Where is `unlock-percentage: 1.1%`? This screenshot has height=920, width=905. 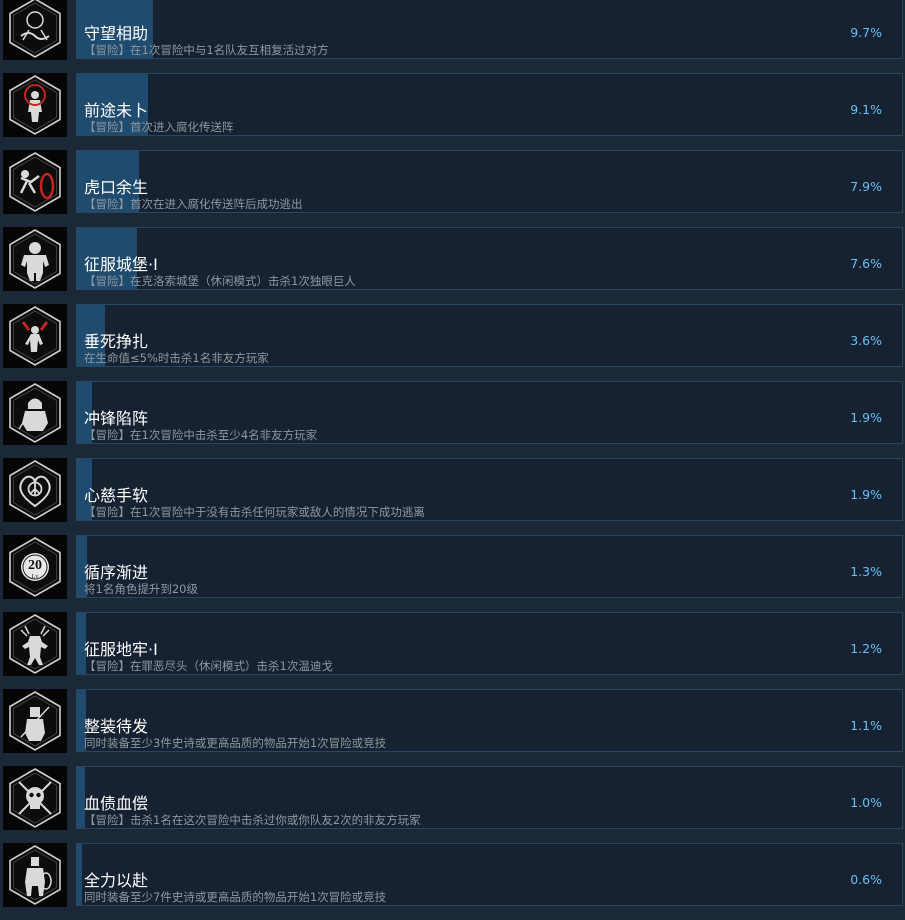
unlock-percentage: 1.1% is located at coordinates (866, 725).